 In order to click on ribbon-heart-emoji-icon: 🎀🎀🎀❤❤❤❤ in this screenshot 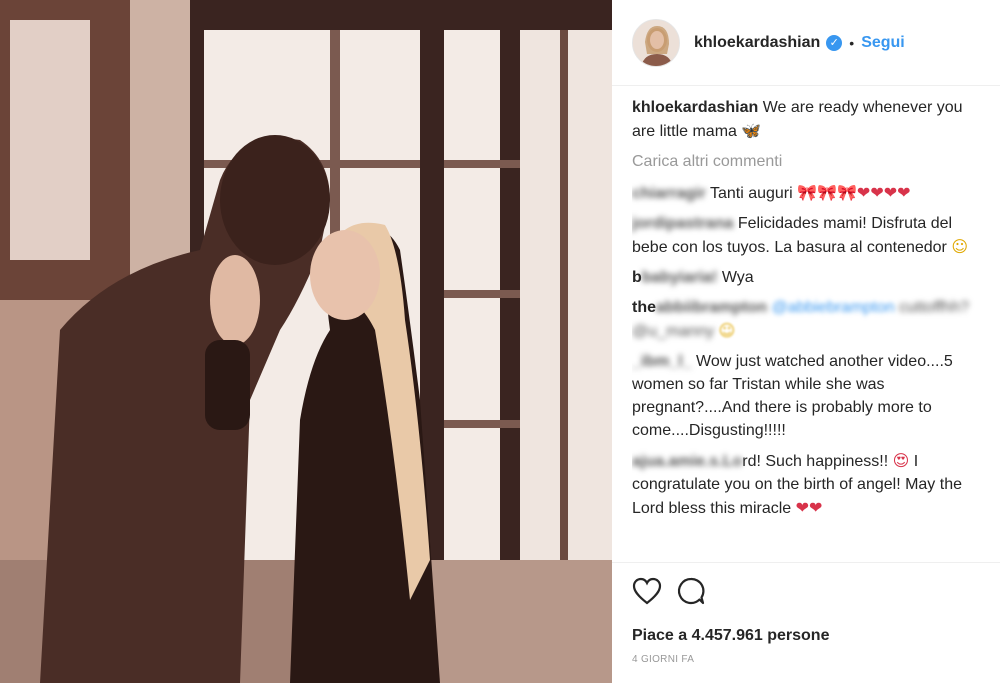, I will do `click(854, 192)`.